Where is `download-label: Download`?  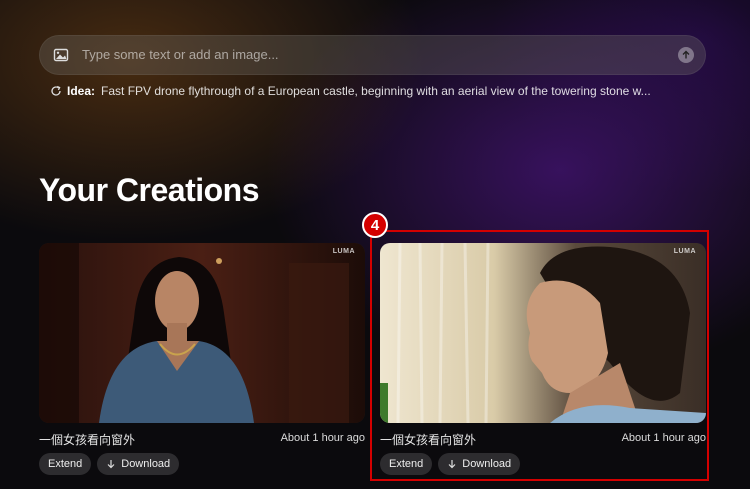 download-label: Download is located at coordinates (146, 464).